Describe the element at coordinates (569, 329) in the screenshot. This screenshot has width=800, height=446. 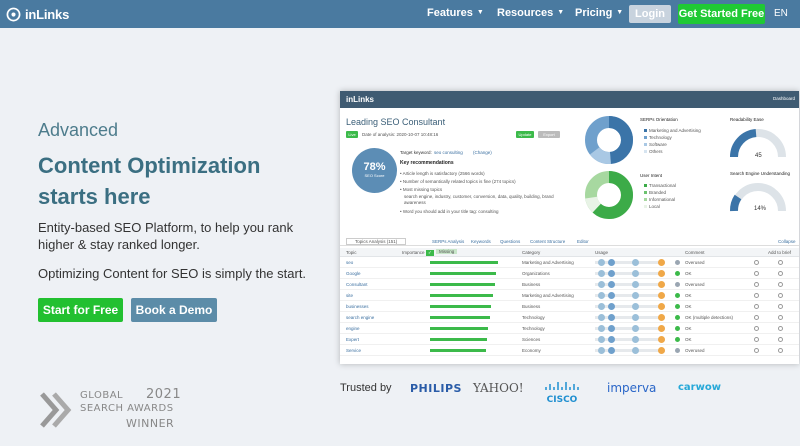
I see `table-row: engine Technology OK` at that location.